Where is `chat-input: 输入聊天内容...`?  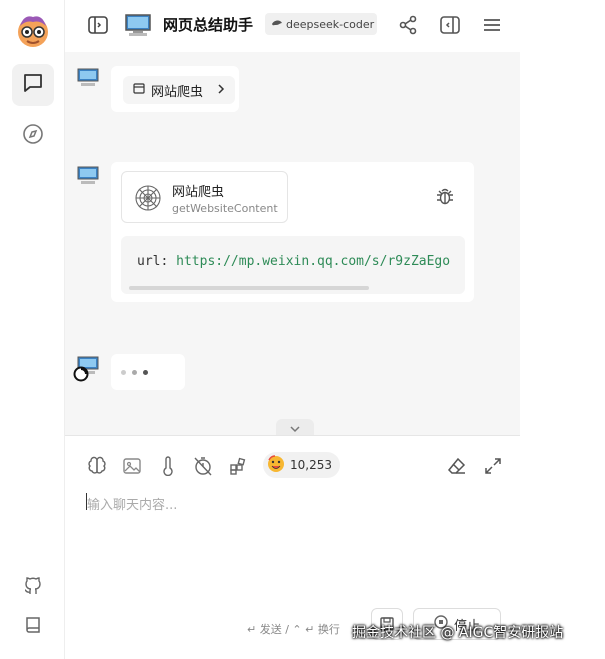 chat-input: 输入聊天内容... is located at coordinates (132, 503).